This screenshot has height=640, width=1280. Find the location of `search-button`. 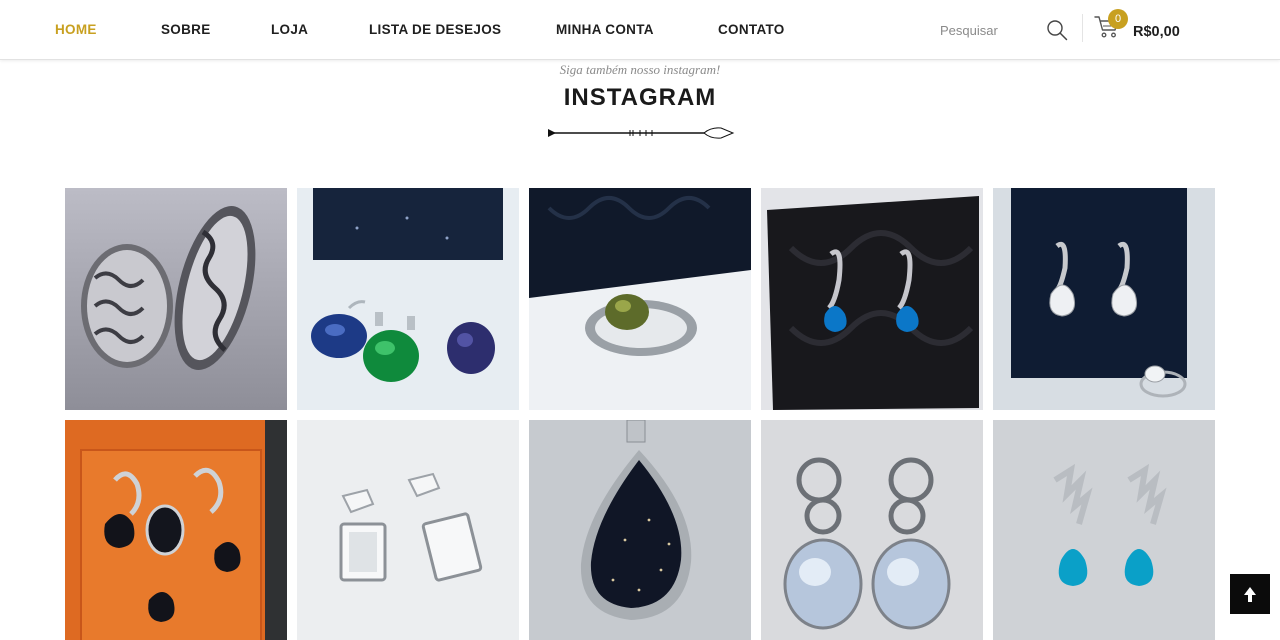

search-button is located at coordinates (1057, 30).